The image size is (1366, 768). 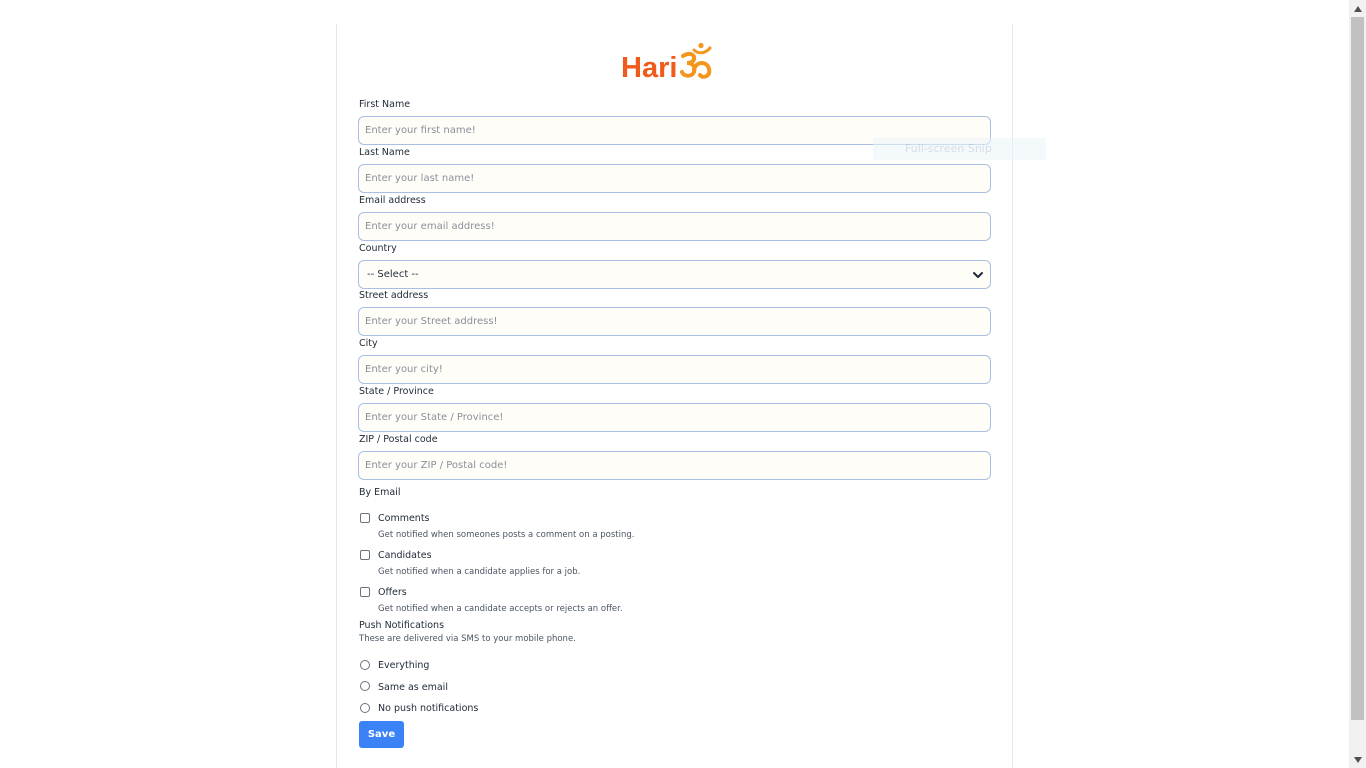 I want to click on same-as-email-radio, so click(x=365, y=686).